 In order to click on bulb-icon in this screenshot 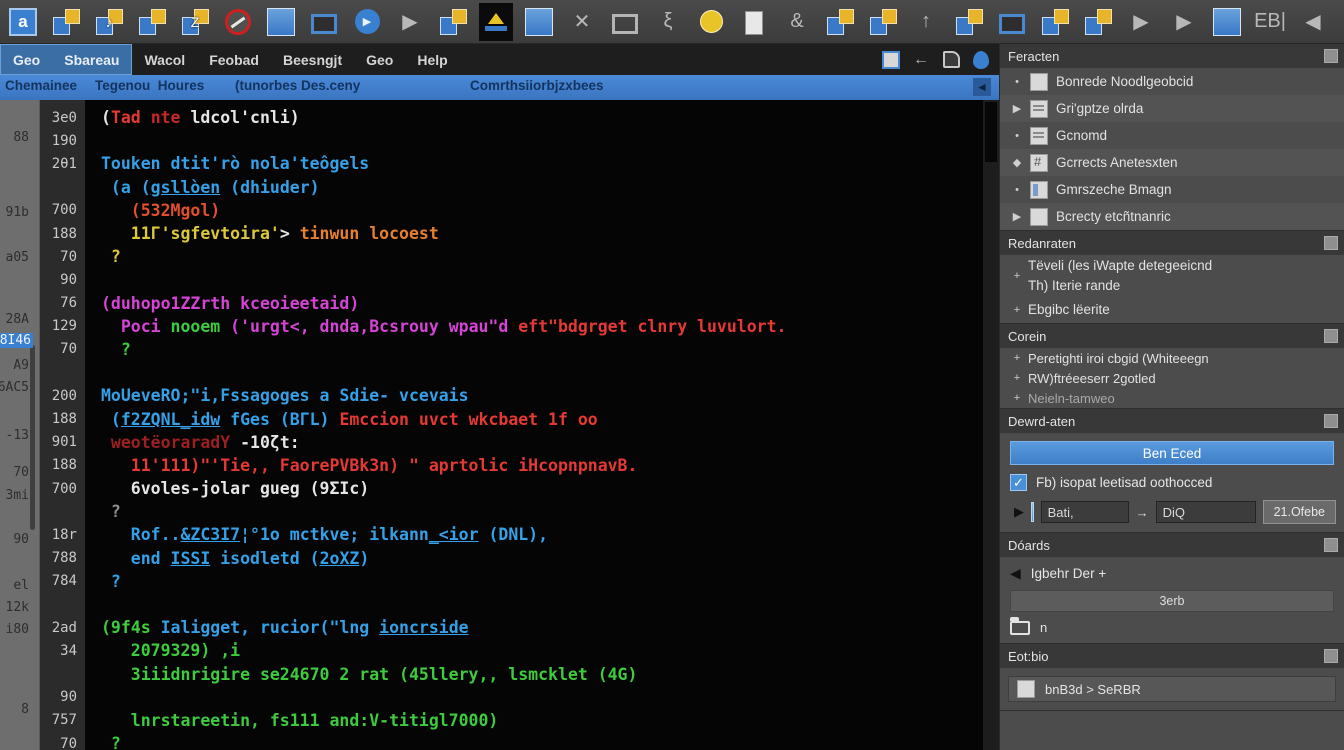, I will do `click(711, 22)`.